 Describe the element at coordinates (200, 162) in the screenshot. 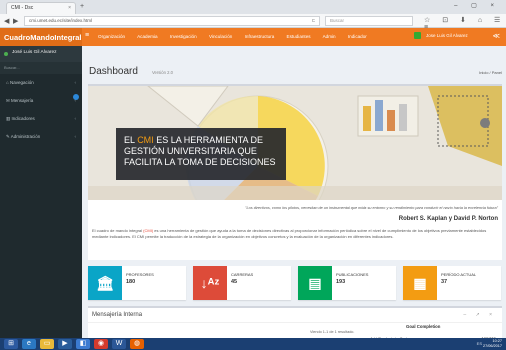

I see `hero-line3: FACILITA LA TOMA DE DECISIONES` at that location.